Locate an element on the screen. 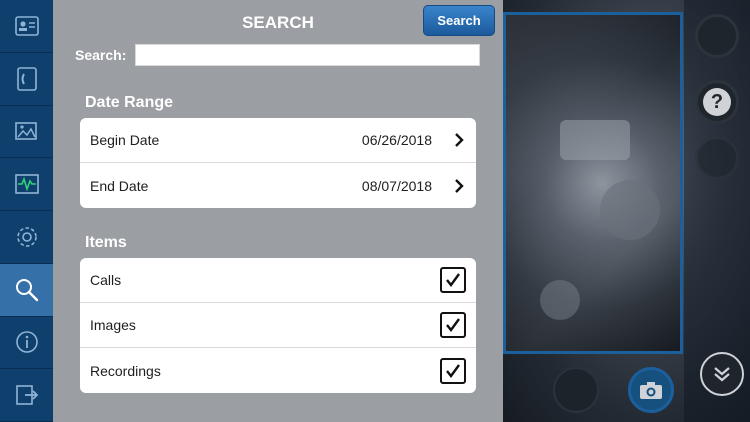 The image size is (750, 422). begin-date-value: 06/26/2018 is located at coordinates (396, 140).